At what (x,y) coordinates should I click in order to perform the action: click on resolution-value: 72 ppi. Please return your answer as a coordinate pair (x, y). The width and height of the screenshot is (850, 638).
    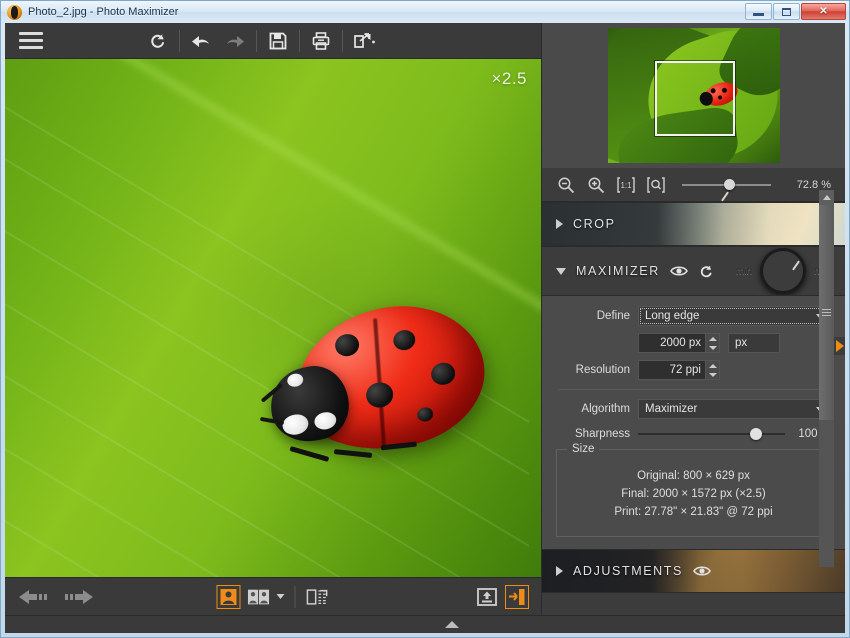
    Looking at the image, I should click on (685, 370).